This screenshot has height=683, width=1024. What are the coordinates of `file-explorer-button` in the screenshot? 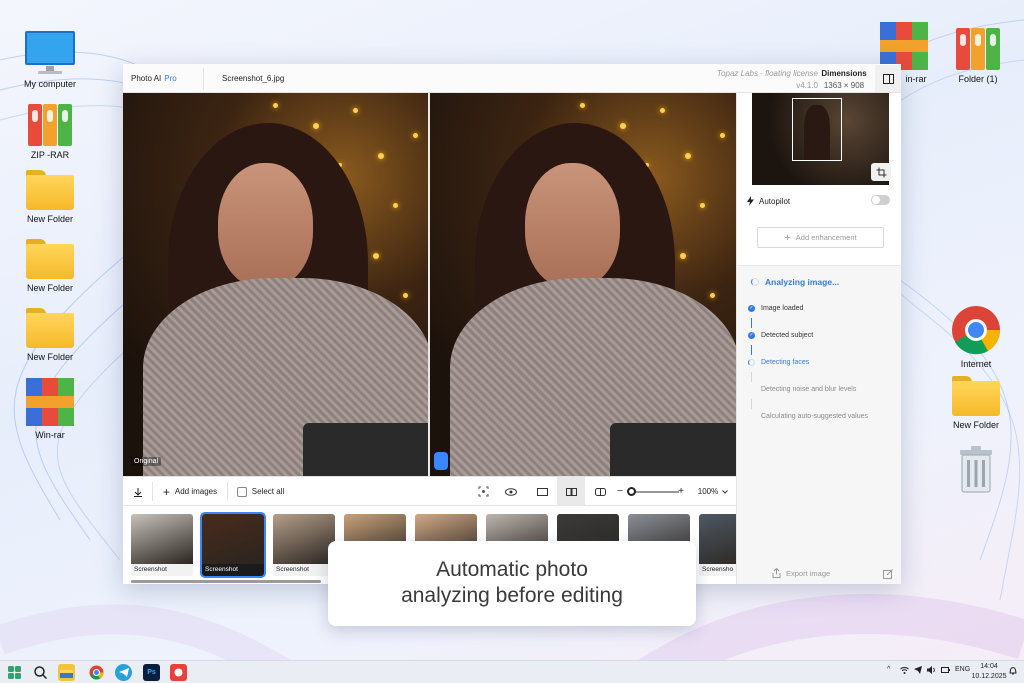 It's located at (66, 672).